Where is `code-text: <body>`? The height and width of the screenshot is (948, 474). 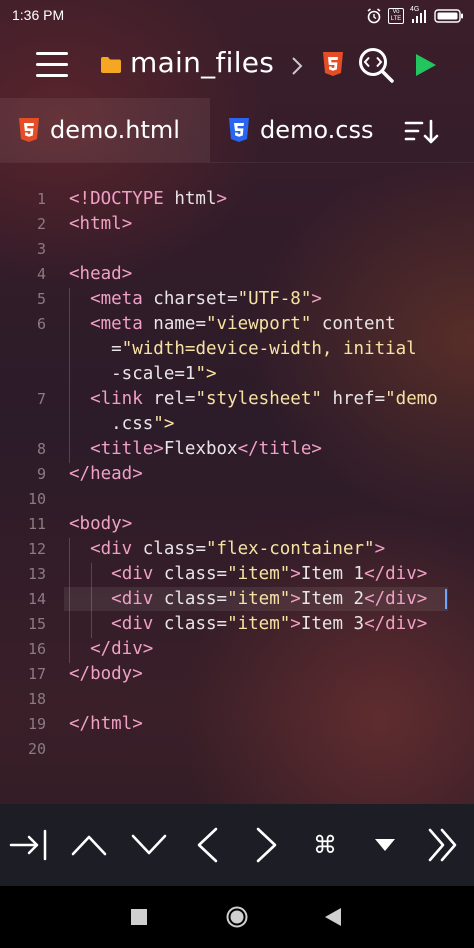 code-text: <body> is located at coordinates (101, 524).